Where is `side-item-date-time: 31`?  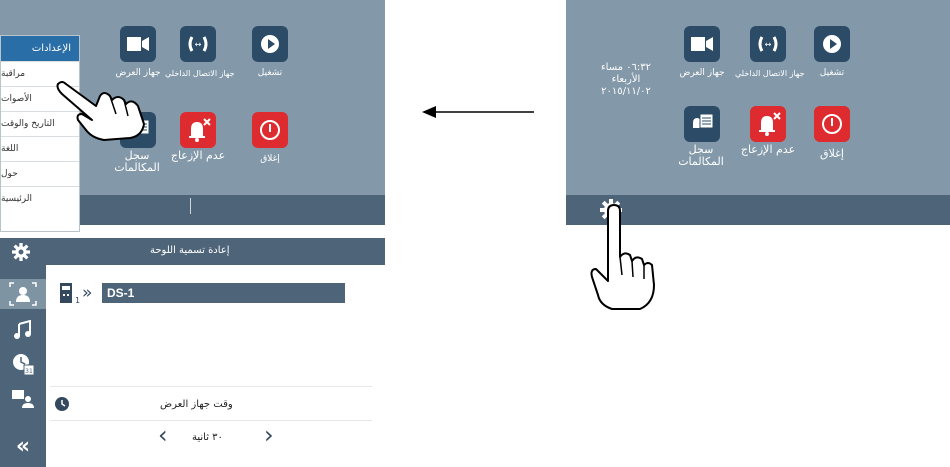
side-item-date-time: 31 is located at coordinates (23, 364).